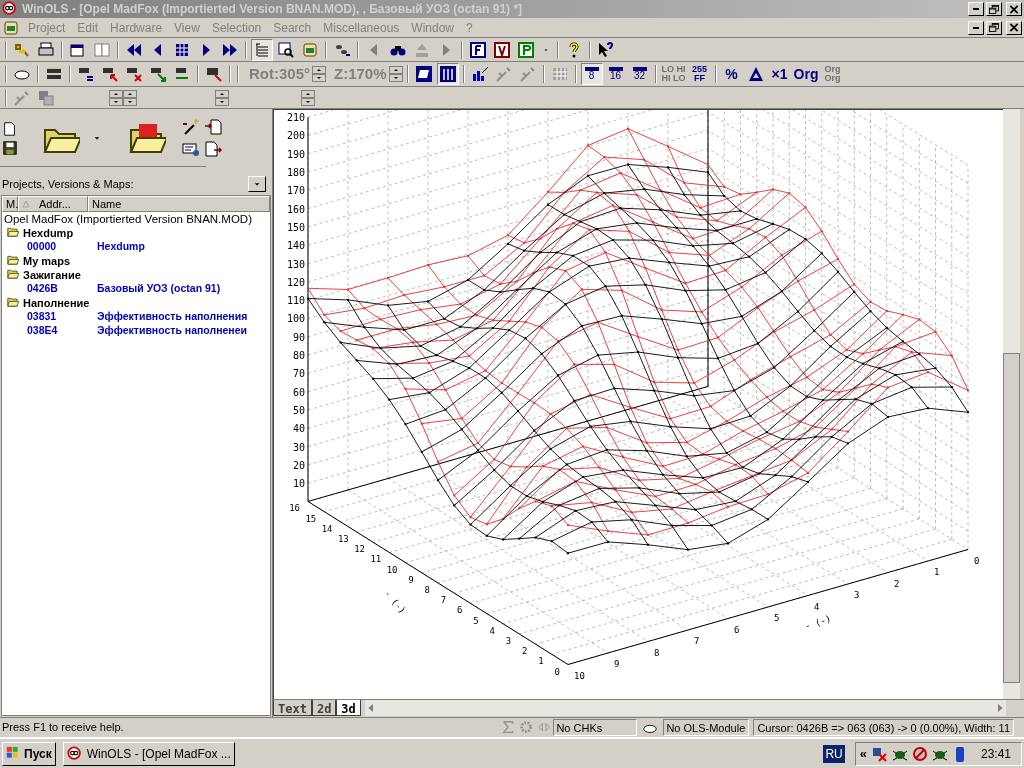  What do you see at coordinates (292, 708) in the screenshot?
I see `sheet-tab: Text` at bounding box center [292, 708].